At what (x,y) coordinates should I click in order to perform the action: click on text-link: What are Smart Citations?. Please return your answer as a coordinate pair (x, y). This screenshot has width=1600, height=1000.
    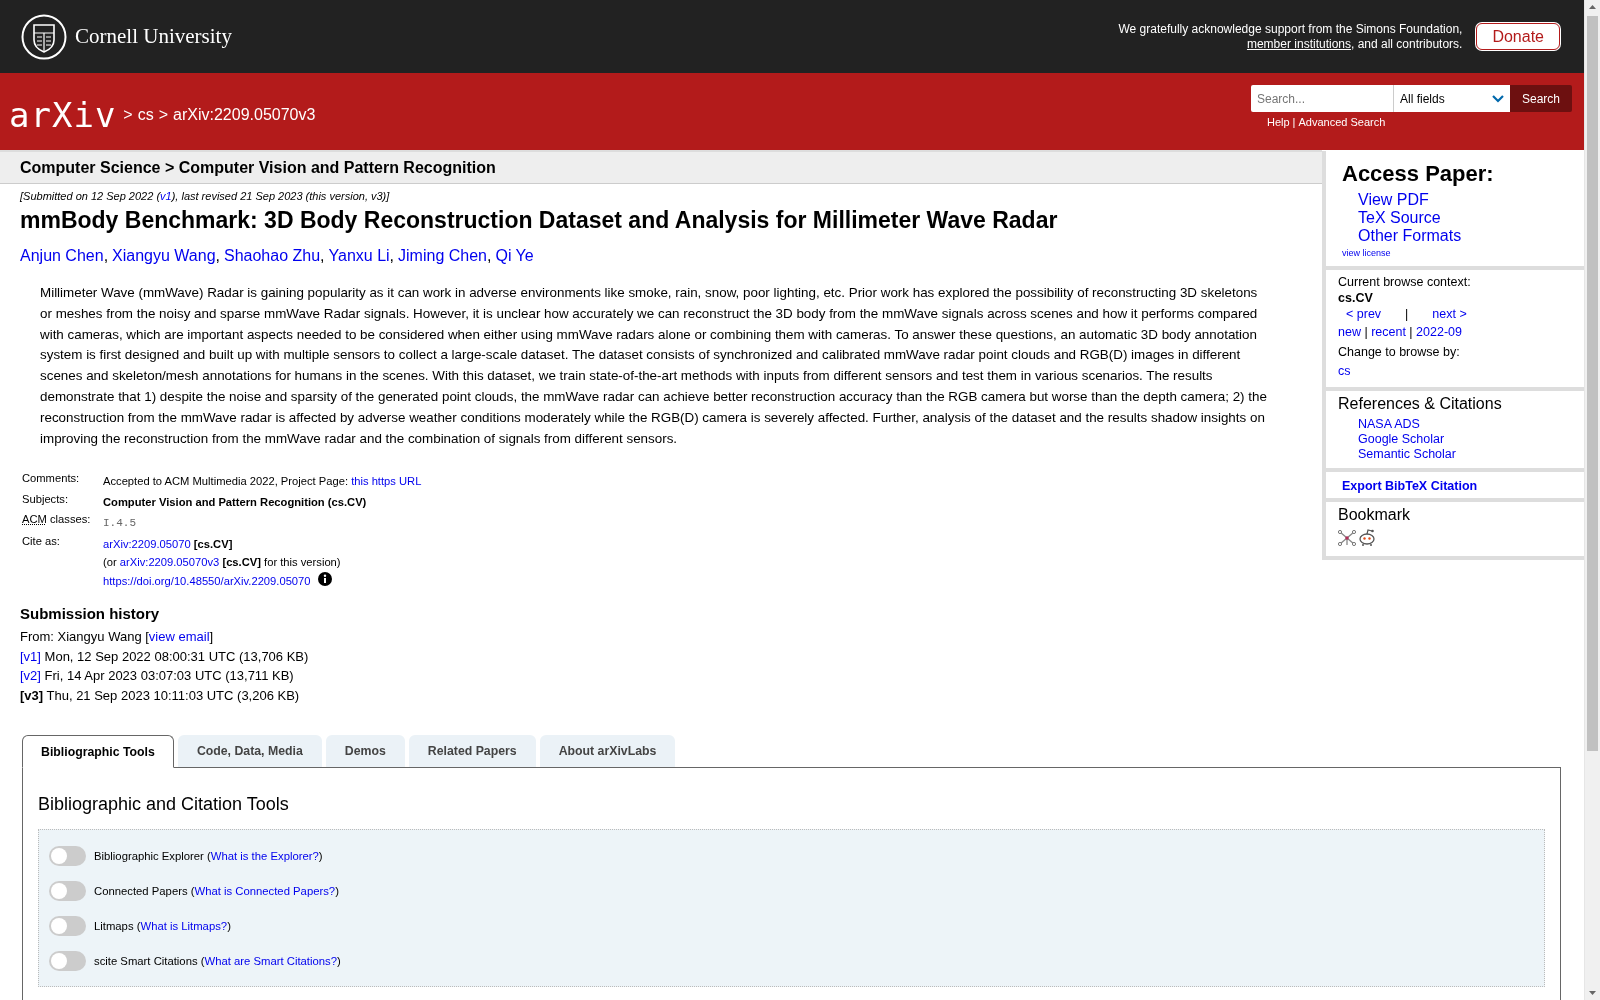
    Looking at the image, I should click on (270, 960).